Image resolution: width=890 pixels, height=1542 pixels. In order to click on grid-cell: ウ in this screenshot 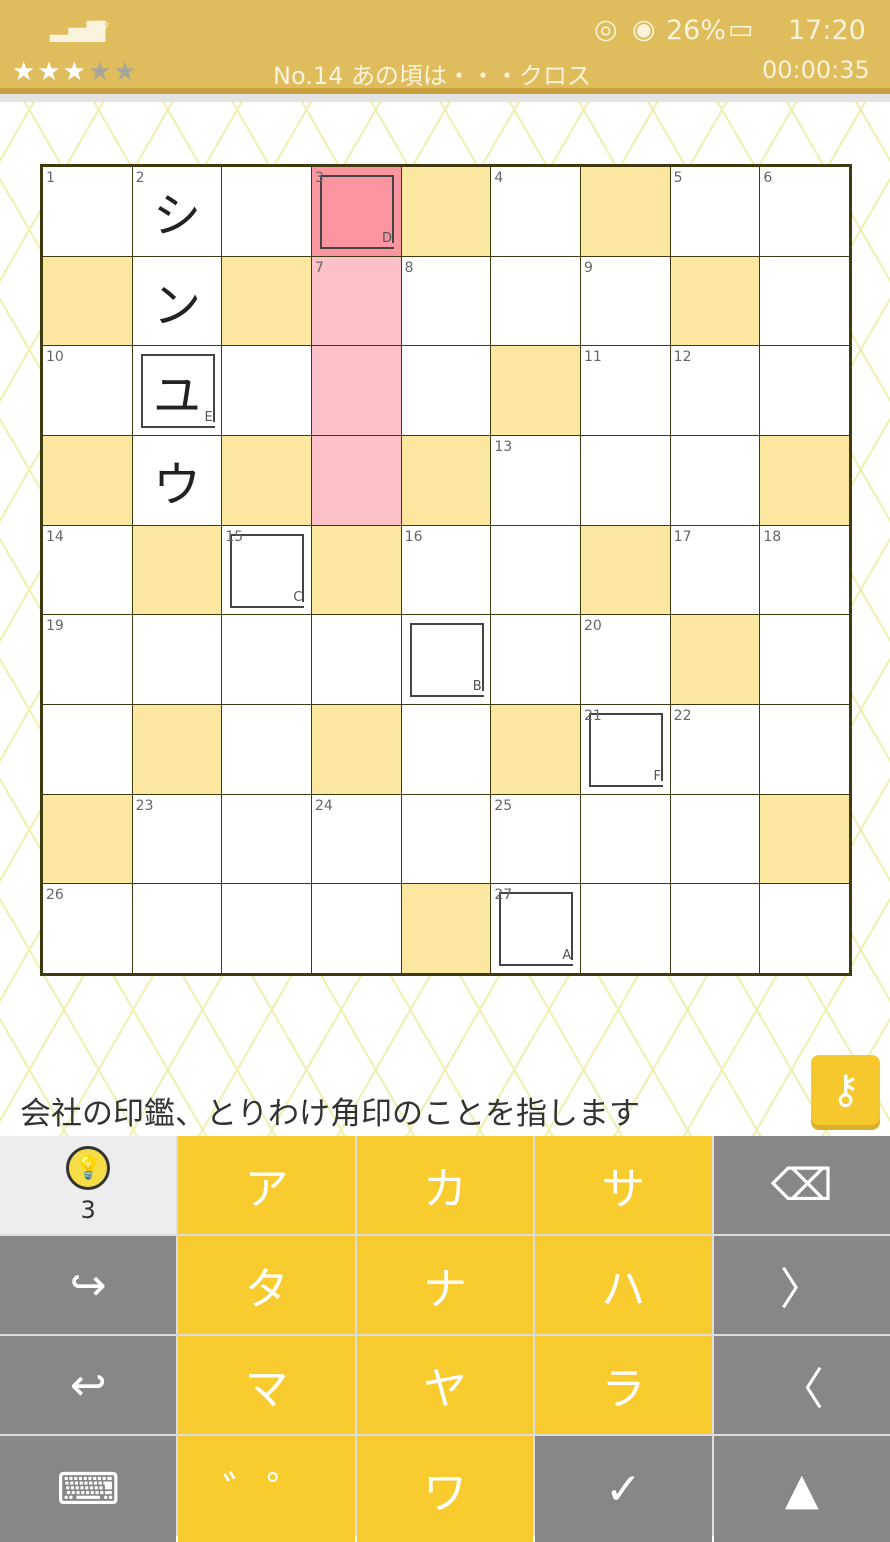, I will do `click(177, 480)`.